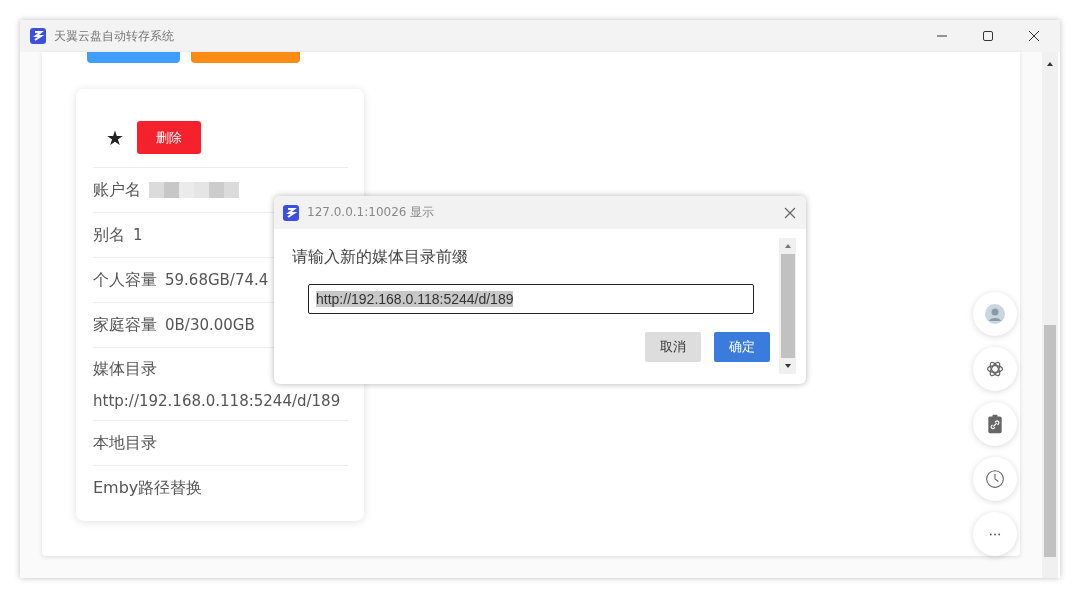 The image size is (1080, 599). I want to click on clock-icon, so click(995, 479).